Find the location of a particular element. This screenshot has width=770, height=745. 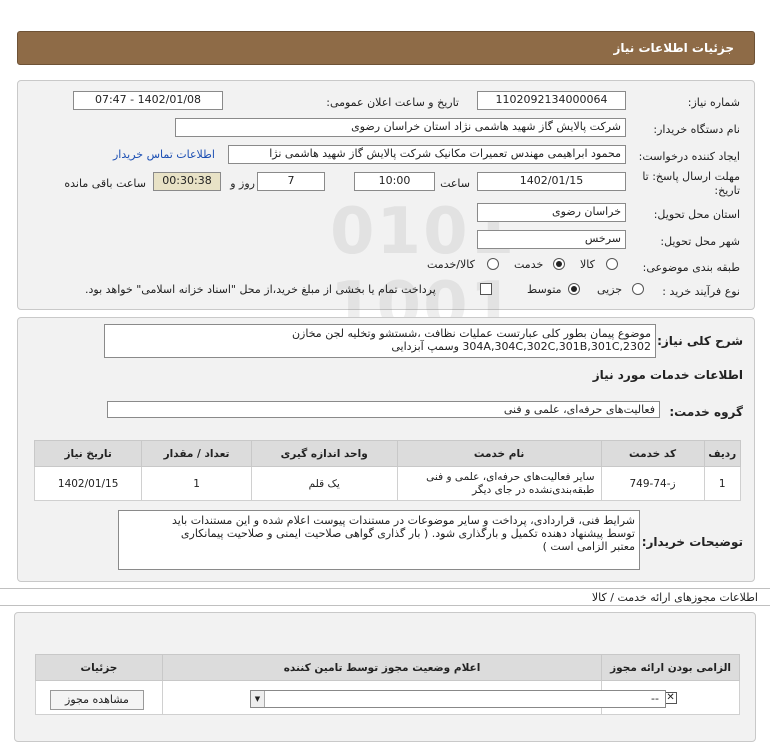

deadline-time-field: 10:00 is located at coordinates (394, 181).